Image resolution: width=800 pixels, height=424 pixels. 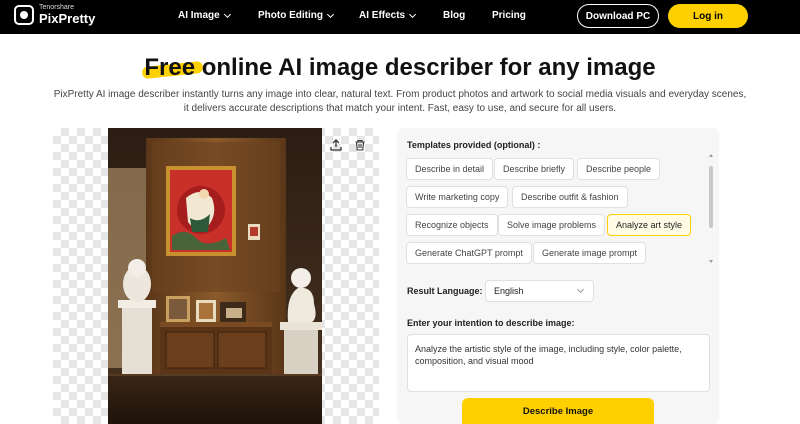 What do you see at coordinates (296, 15) in the screenshot?
I see `nav-photo-editing: Photo Editing` at bounding box center [296, 15].